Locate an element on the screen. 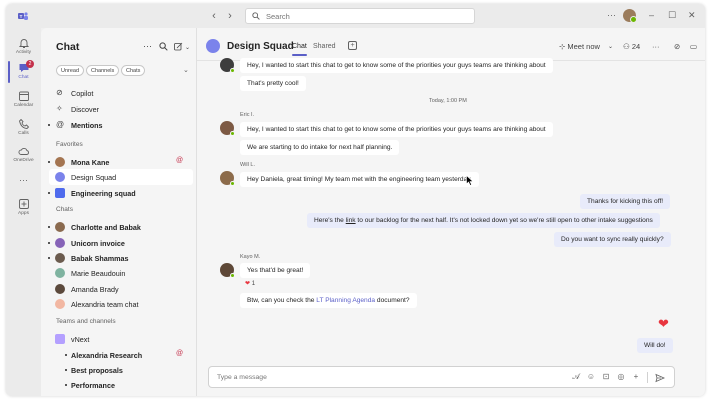  participants-button: ⚇ 24 is located at coordinates (631, 47).